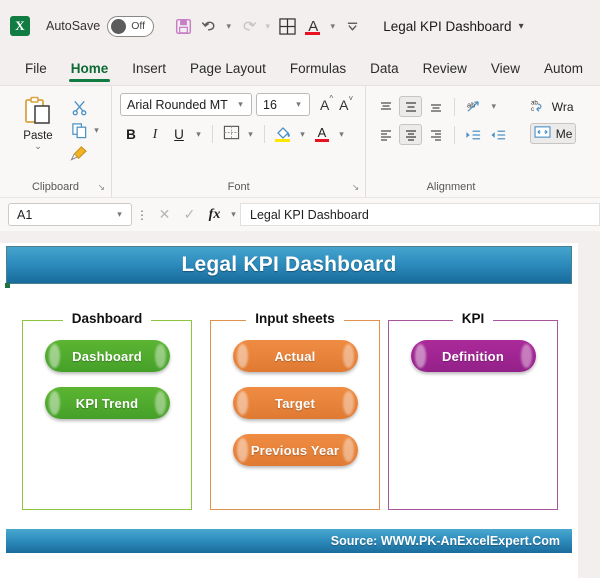 Image resolution: width=600 pixels, height=578 pixels. What do you see at coordinates (70, 214) in the screenshot?
I see `name-box: A1 ▾` at bounding box center [70, 214].